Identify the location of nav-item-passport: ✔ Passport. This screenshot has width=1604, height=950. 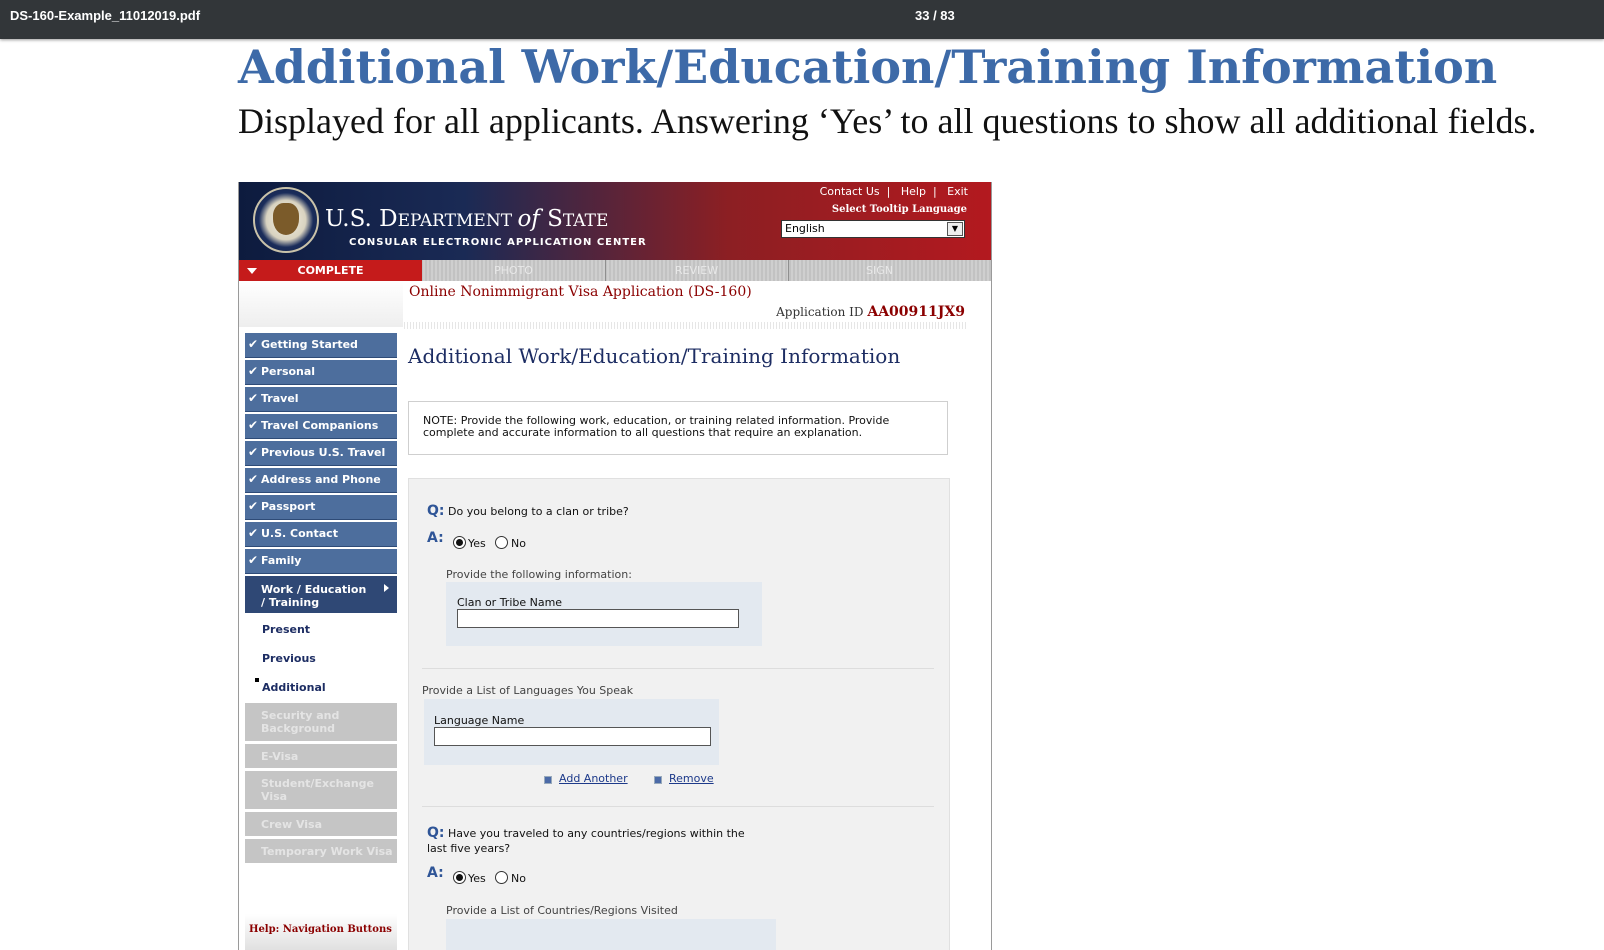
(321, 507).